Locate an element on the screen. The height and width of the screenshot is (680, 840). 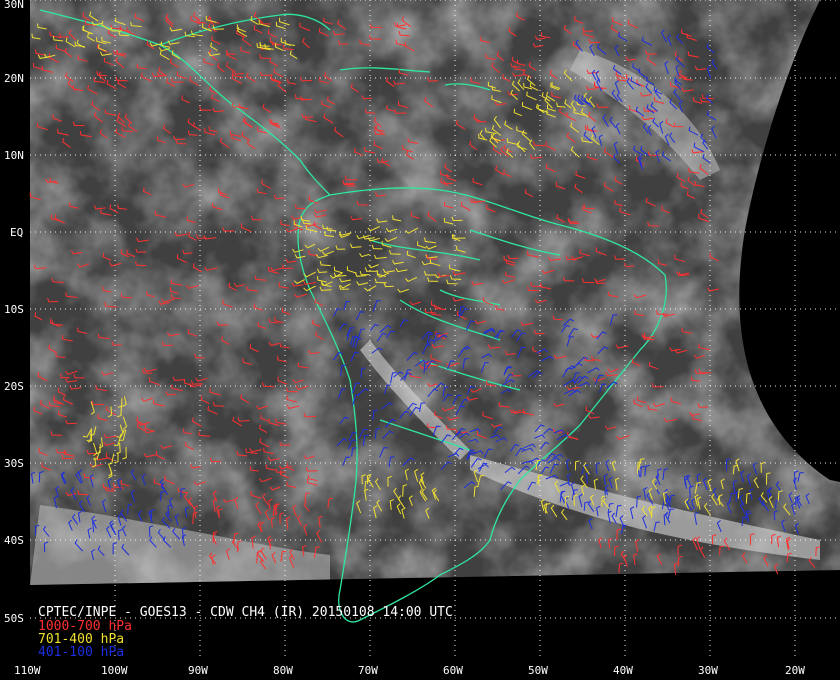
lat-label: 10N is located at coordinates (14, 155).